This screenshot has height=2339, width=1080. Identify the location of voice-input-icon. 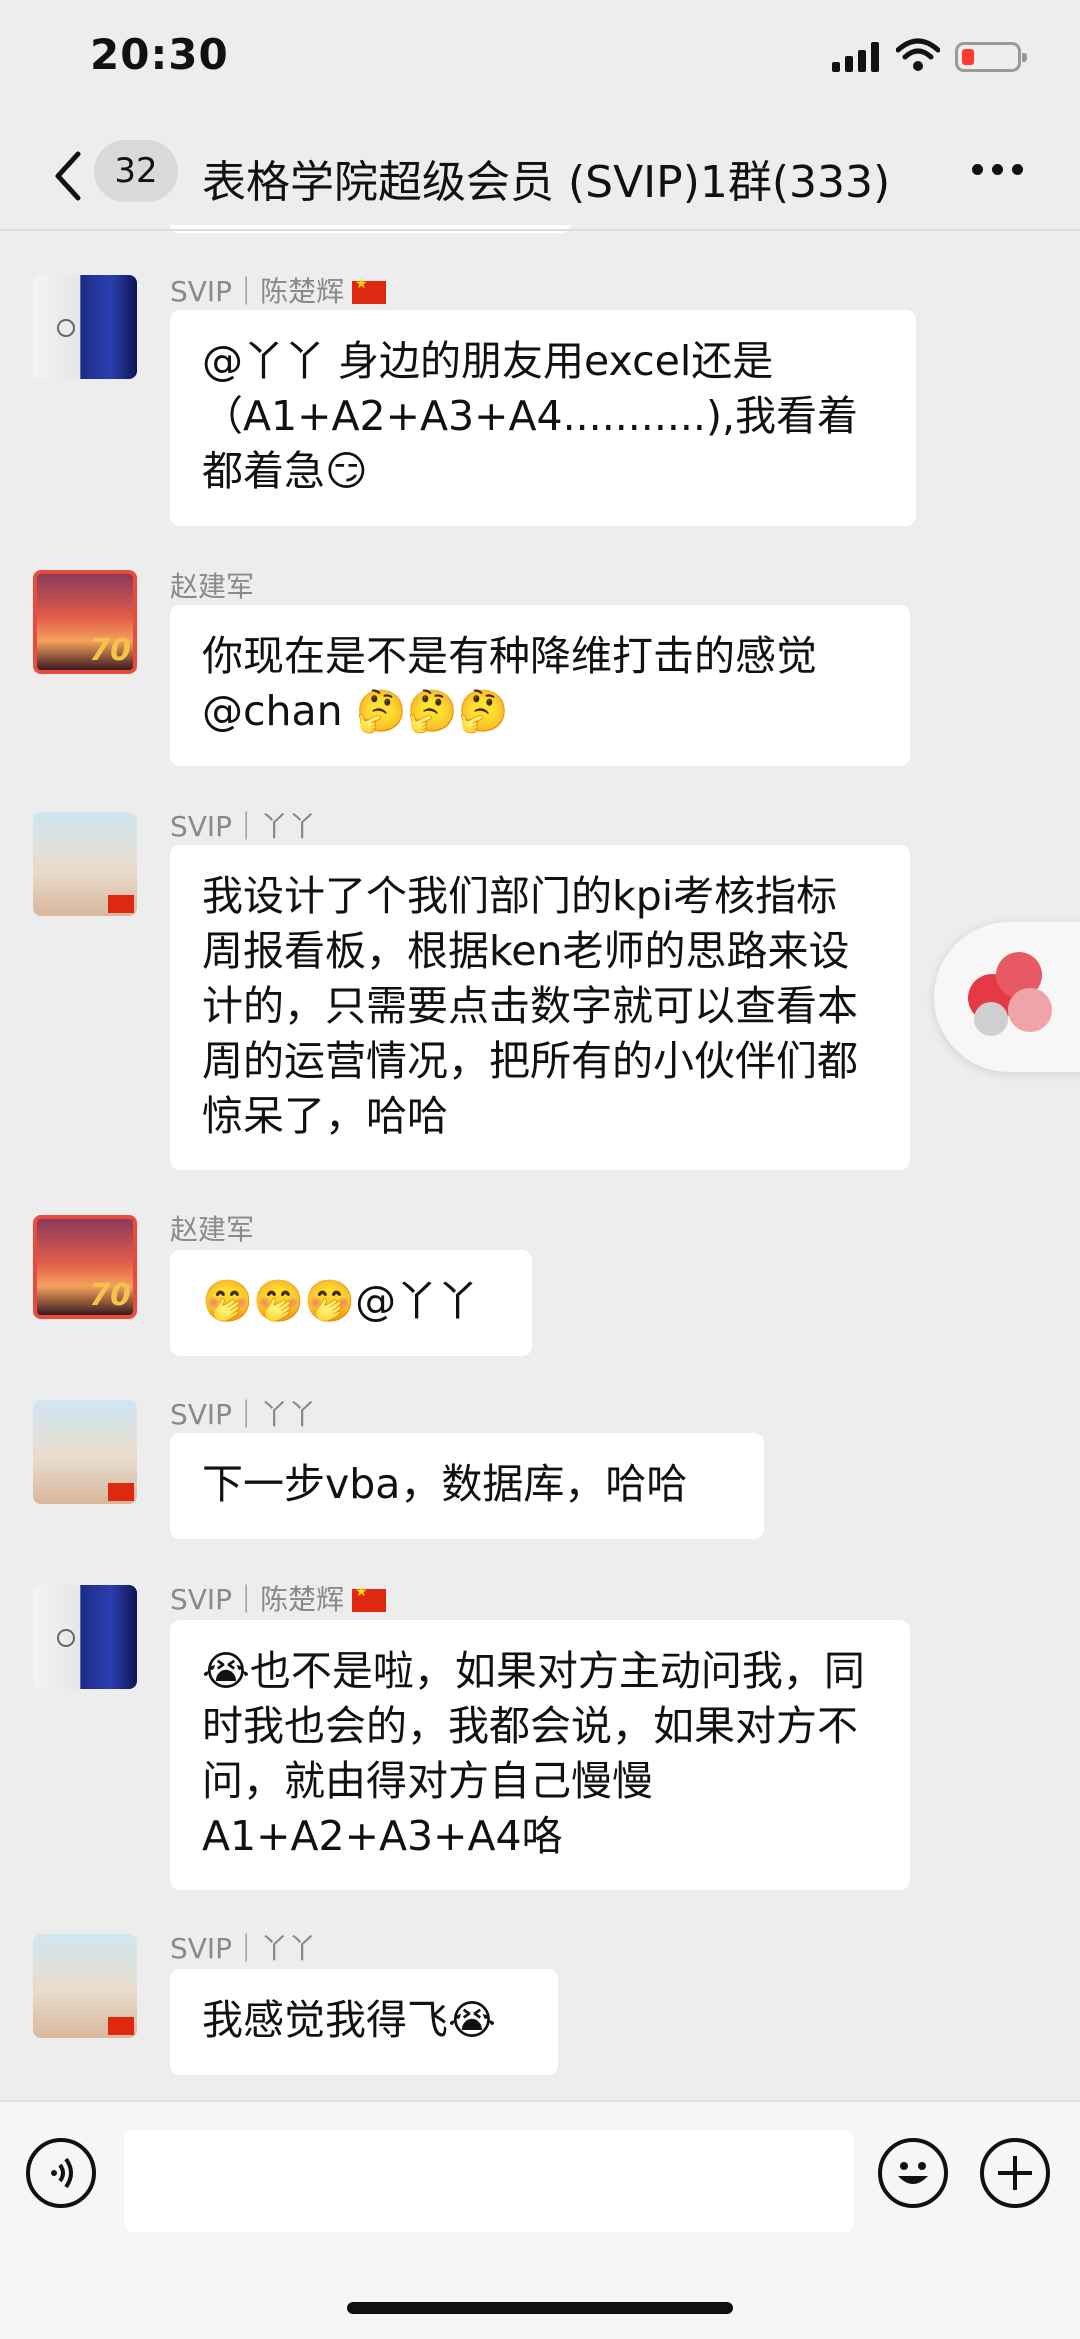
(61, 2173).